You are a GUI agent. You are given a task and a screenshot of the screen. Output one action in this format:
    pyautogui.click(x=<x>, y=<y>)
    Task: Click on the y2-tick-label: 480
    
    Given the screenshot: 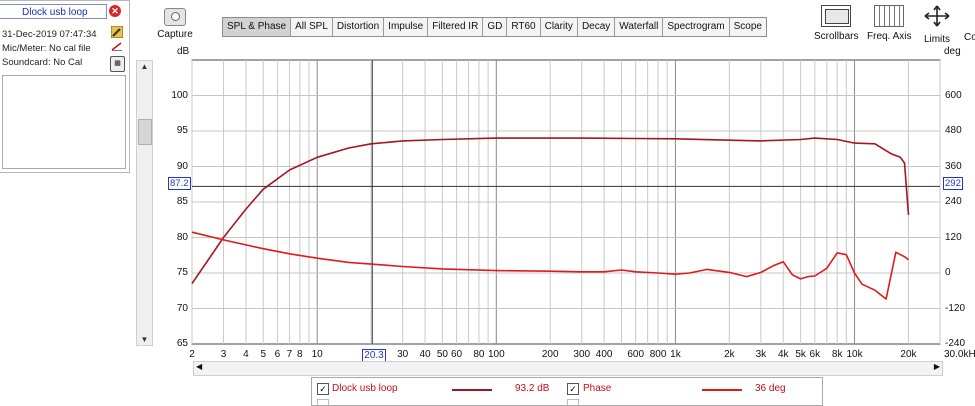 What is the action you would take?
    pyautogui.click(x=953, y=130)
    